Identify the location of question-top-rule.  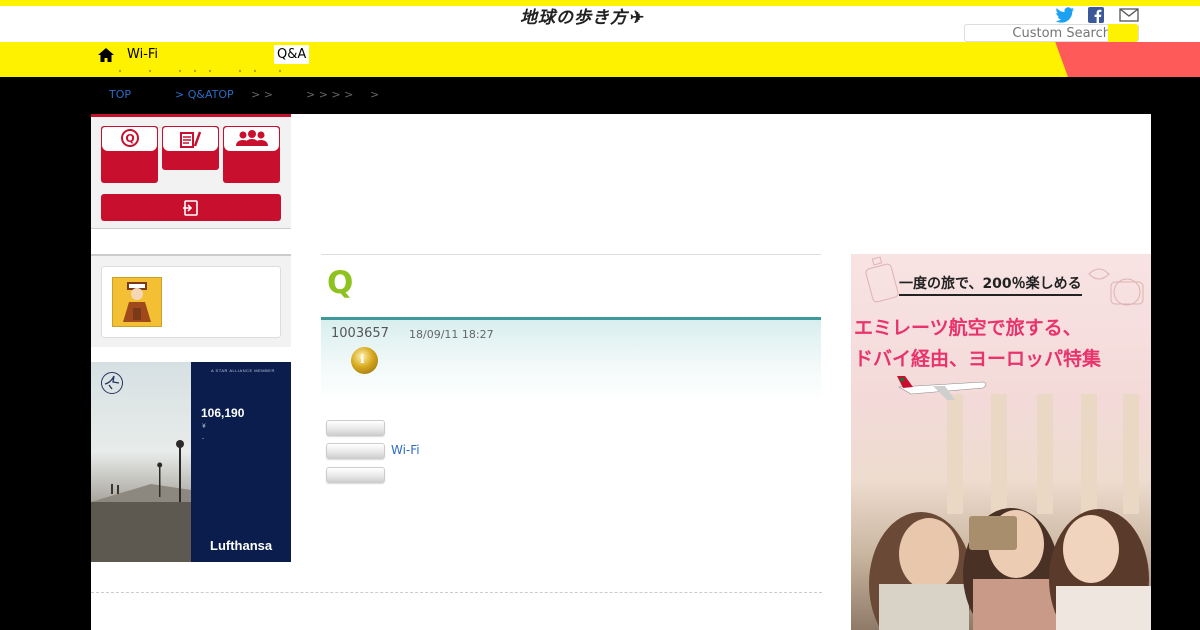
(571, 254).